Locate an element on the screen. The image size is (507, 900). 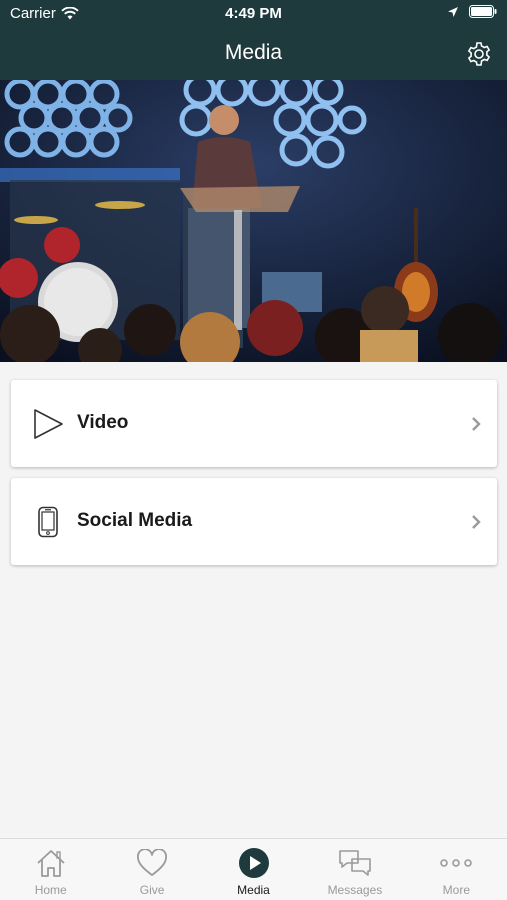
home-icon is located at coordinates (50, 863).